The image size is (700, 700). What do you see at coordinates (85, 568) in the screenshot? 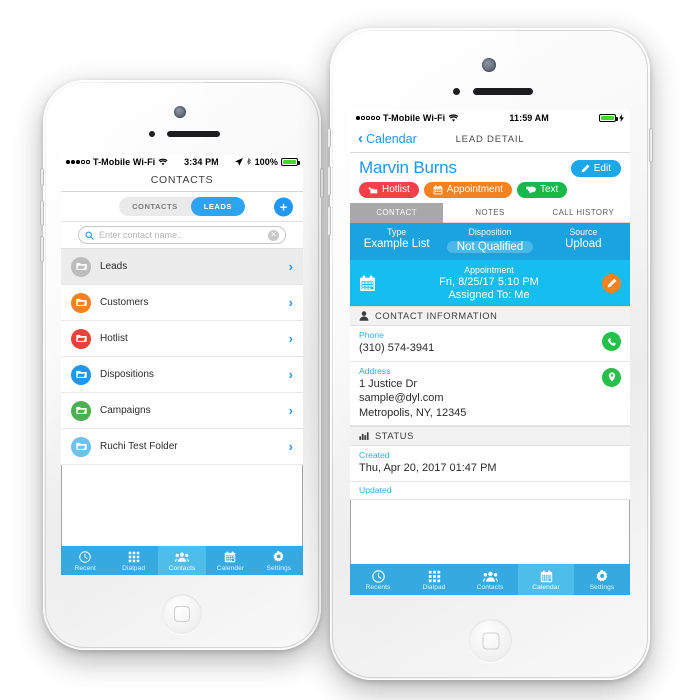
I see `tab-label: Recent` at bounding box center [85, 568].